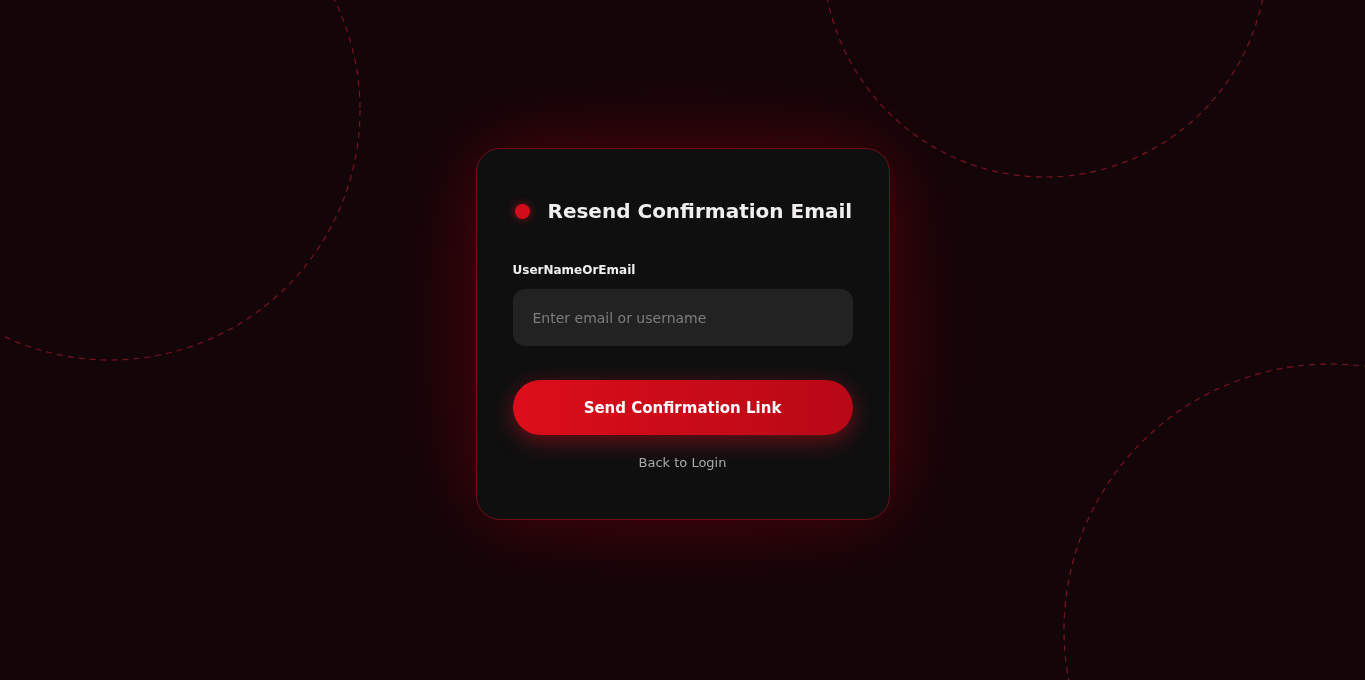  What do you see at coordinates (522, 211) in the screenshot?
I see `status-dot-icon` at bounding box center [522, 211].